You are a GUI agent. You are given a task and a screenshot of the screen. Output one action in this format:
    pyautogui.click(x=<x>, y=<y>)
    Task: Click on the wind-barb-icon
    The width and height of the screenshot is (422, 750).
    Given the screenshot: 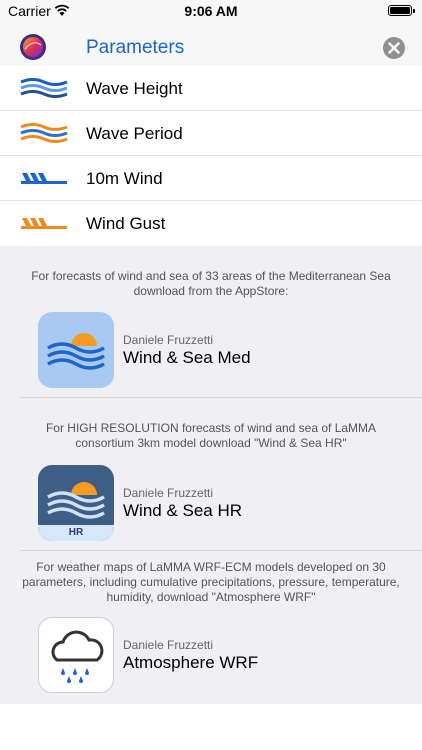 What is the action you would take?
    pyautogui.click(x=44, y=178)
    